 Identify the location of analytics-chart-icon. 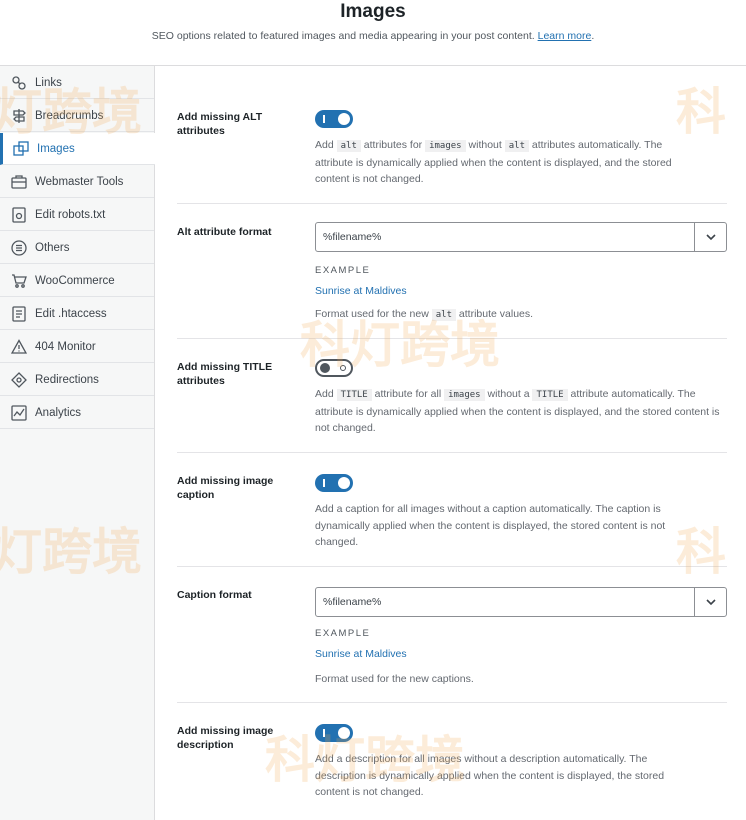
(19, 412).